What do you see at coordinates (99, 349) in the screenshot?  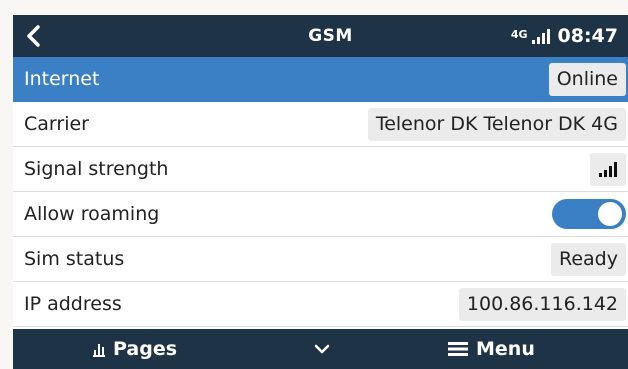 I see `pages-icon` at bounding box center [99, 349].